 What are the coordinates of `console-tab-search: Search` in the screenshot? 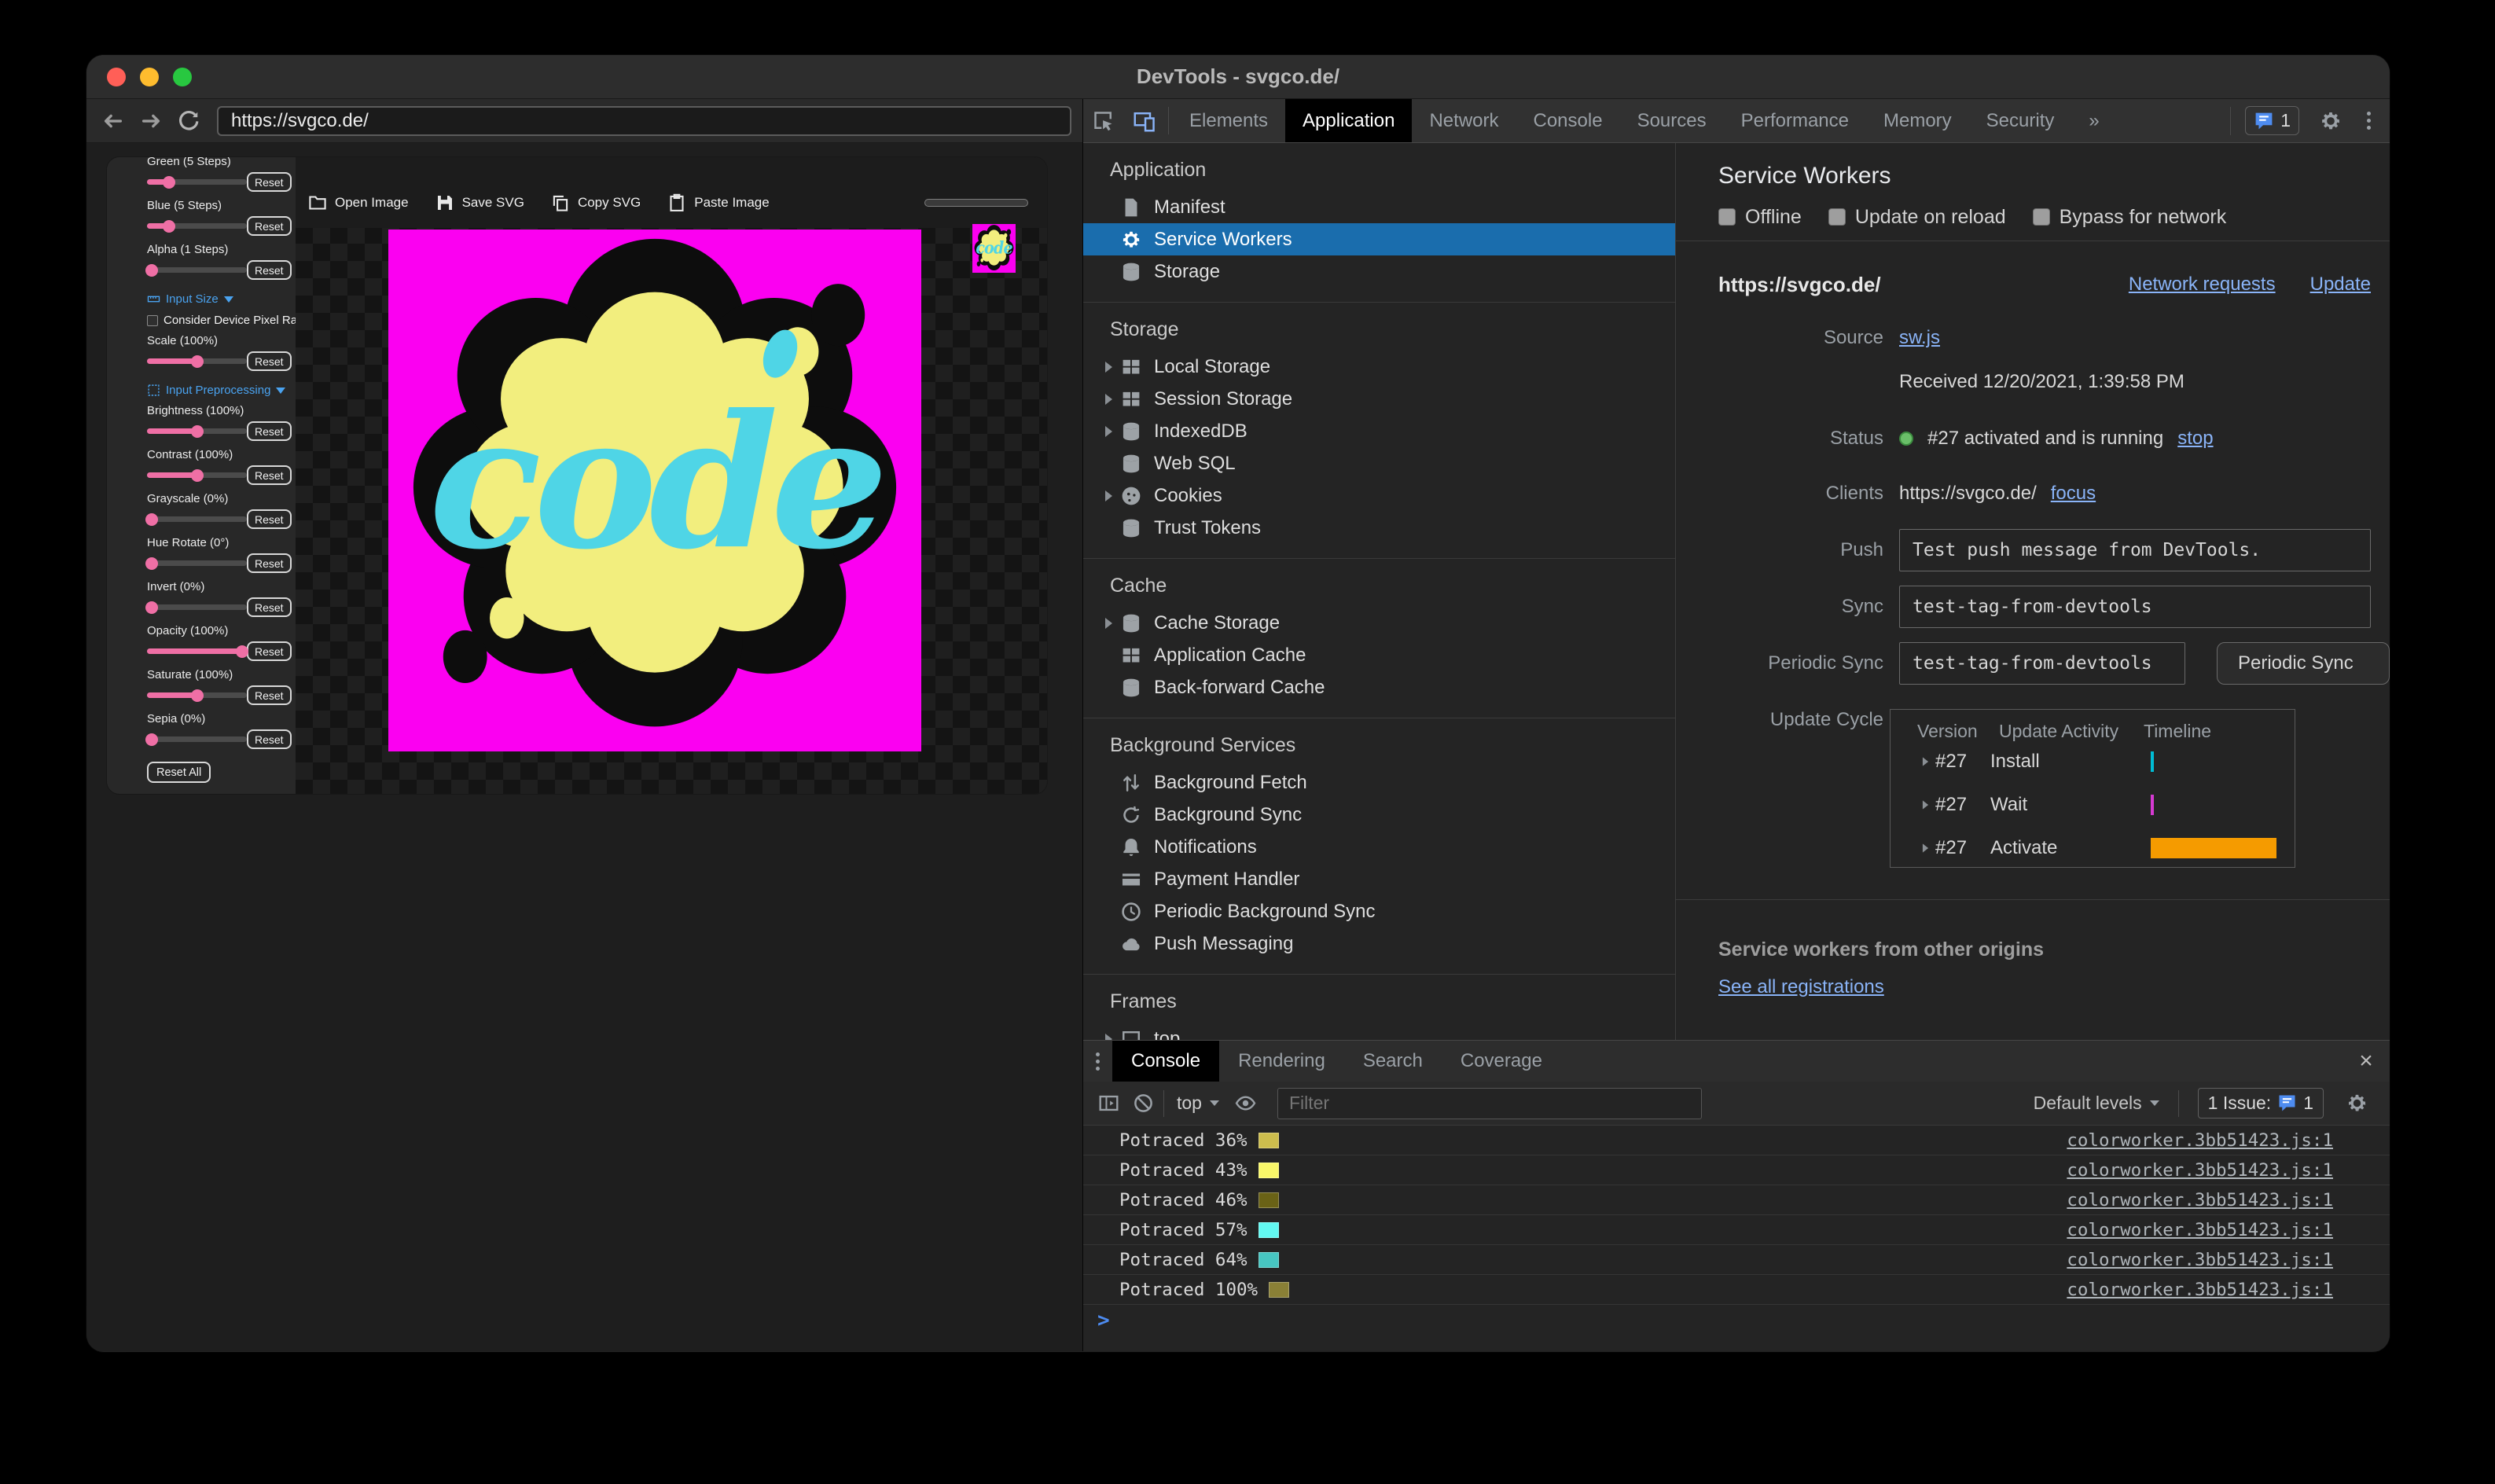 It's located at (1393, 1061).